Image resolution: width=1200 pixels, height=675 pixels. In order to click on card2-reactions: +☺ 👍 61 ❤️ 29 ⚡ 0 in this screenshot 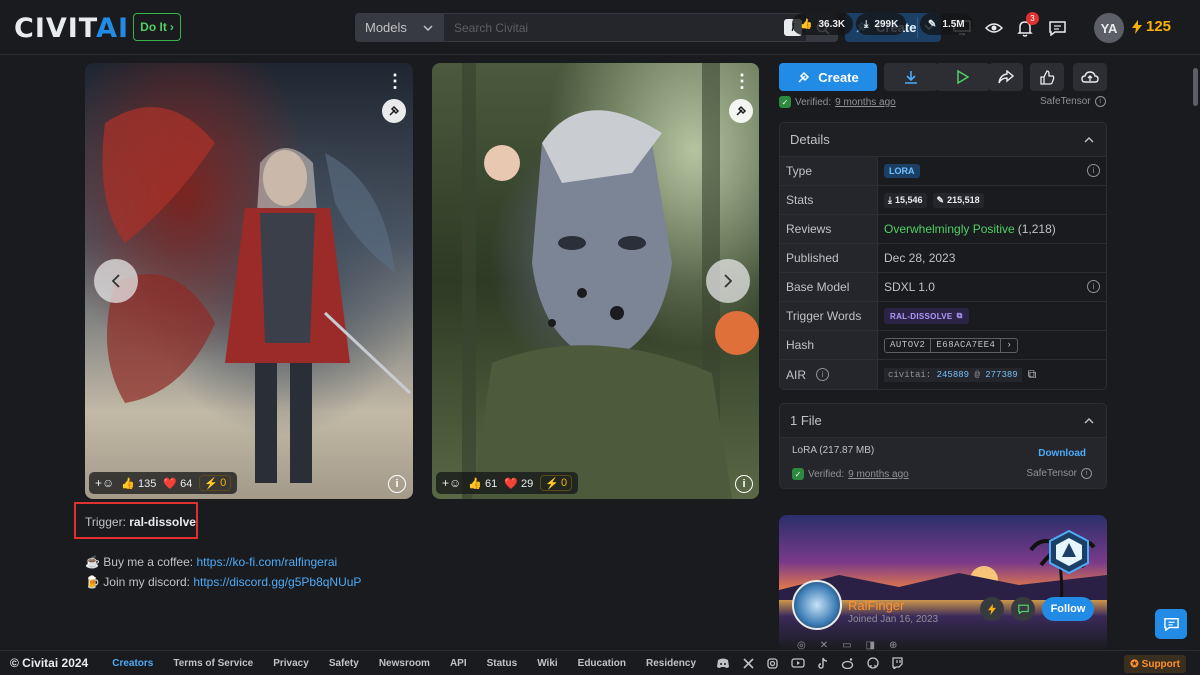, I will do `click(507, 483)`.